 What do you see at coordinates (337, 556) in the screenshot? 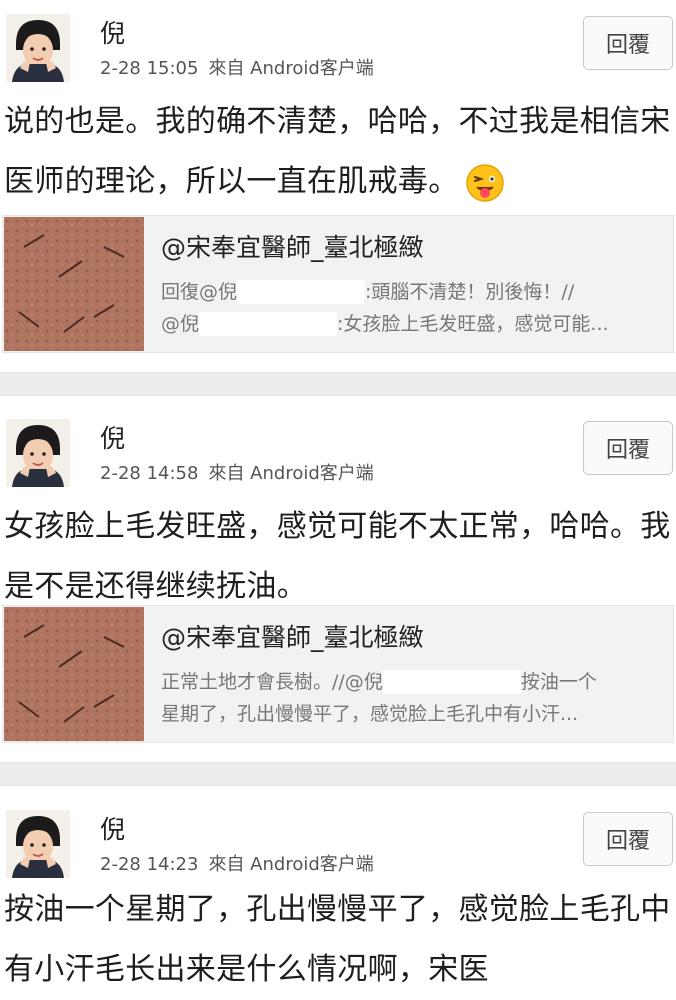
I see `post-text: 女孩脸上毛发旺盛，感觉可能不太正常，哈哈。我是不是还得继续抚油。` at bounding box center [337, 556].